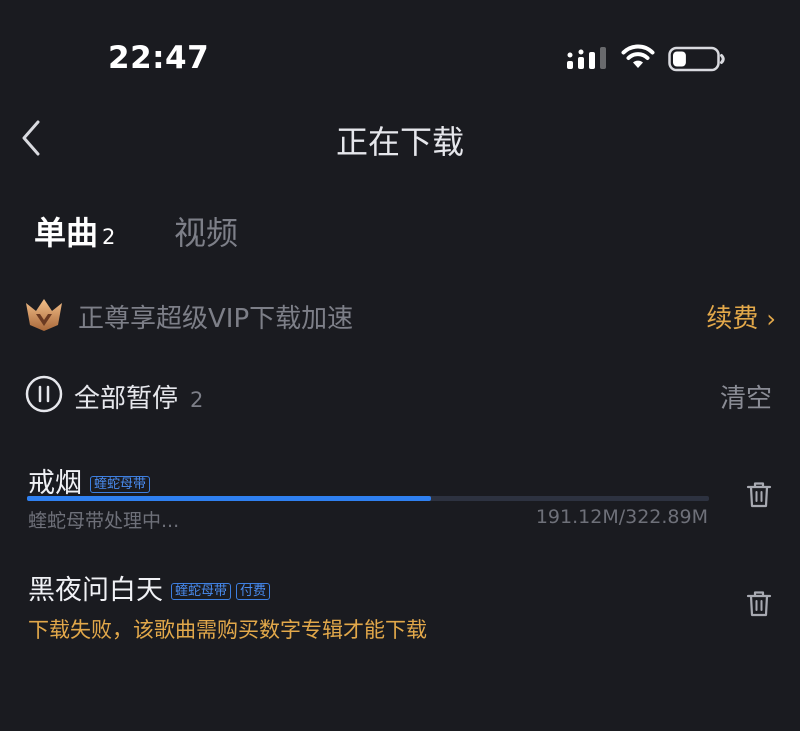  I want to click on crown-icon, so click(44, 315).